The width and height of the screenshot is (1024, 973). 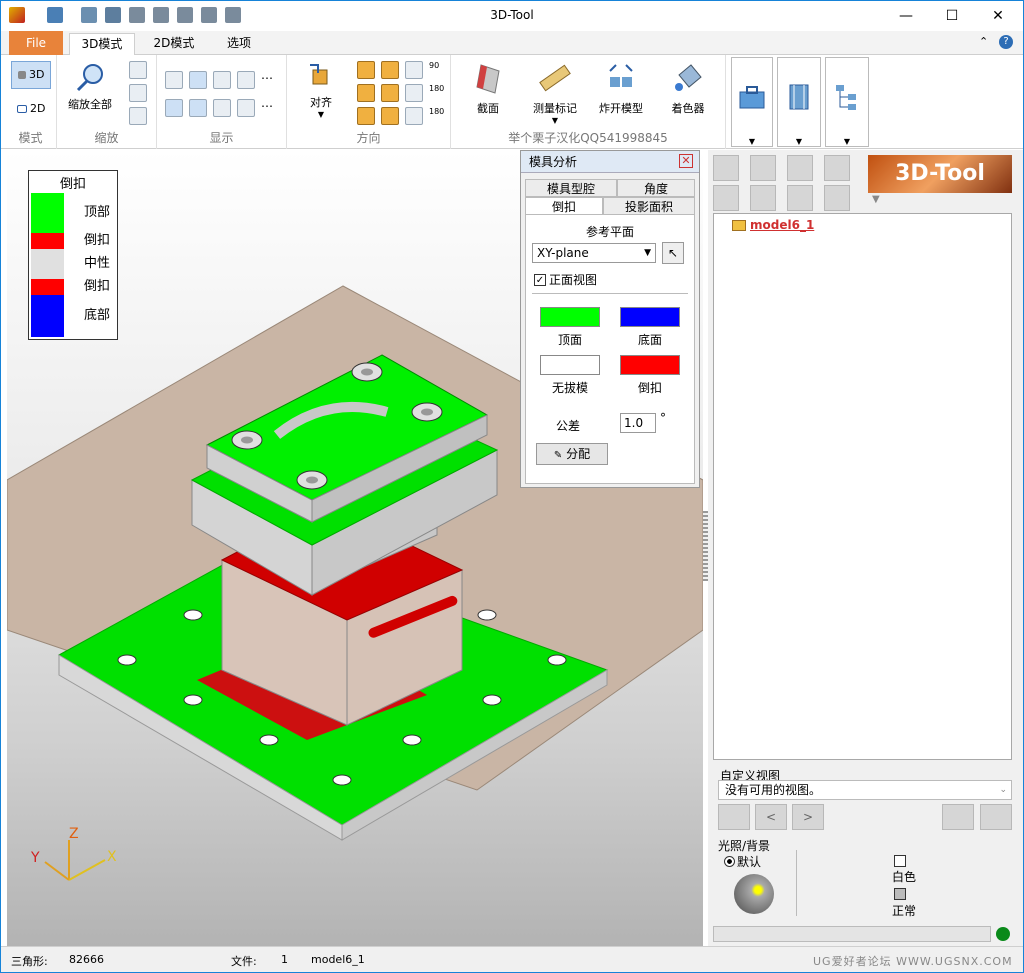 What do you see at coordinates (621, 108) in the screenshot?
I see `explode-label: 炸开模型` at bounding box center [621, 108].